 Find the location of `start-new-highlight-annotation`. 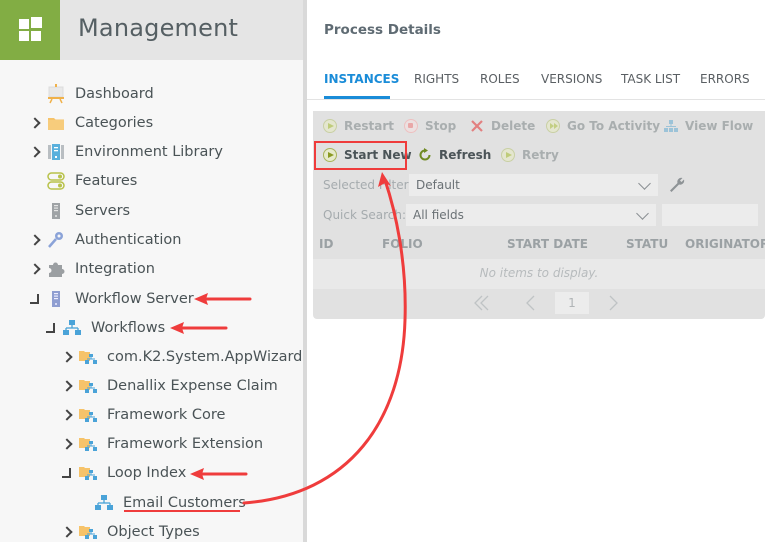

start-new-highlight-annotation is located at coordinates (360, 155).